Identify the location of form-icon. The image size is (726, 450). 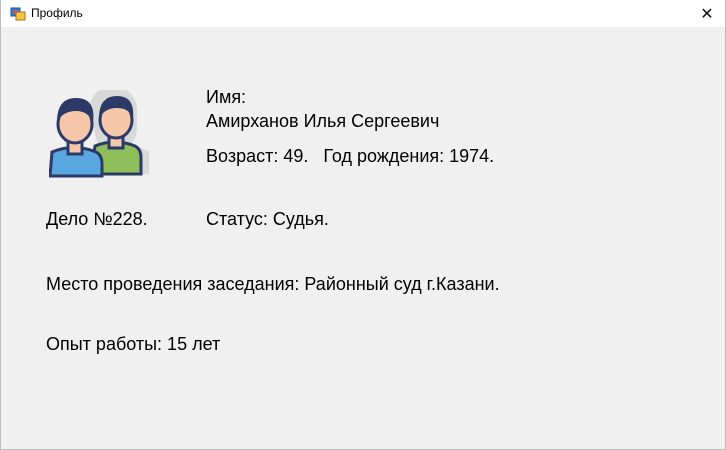
(18, 14).